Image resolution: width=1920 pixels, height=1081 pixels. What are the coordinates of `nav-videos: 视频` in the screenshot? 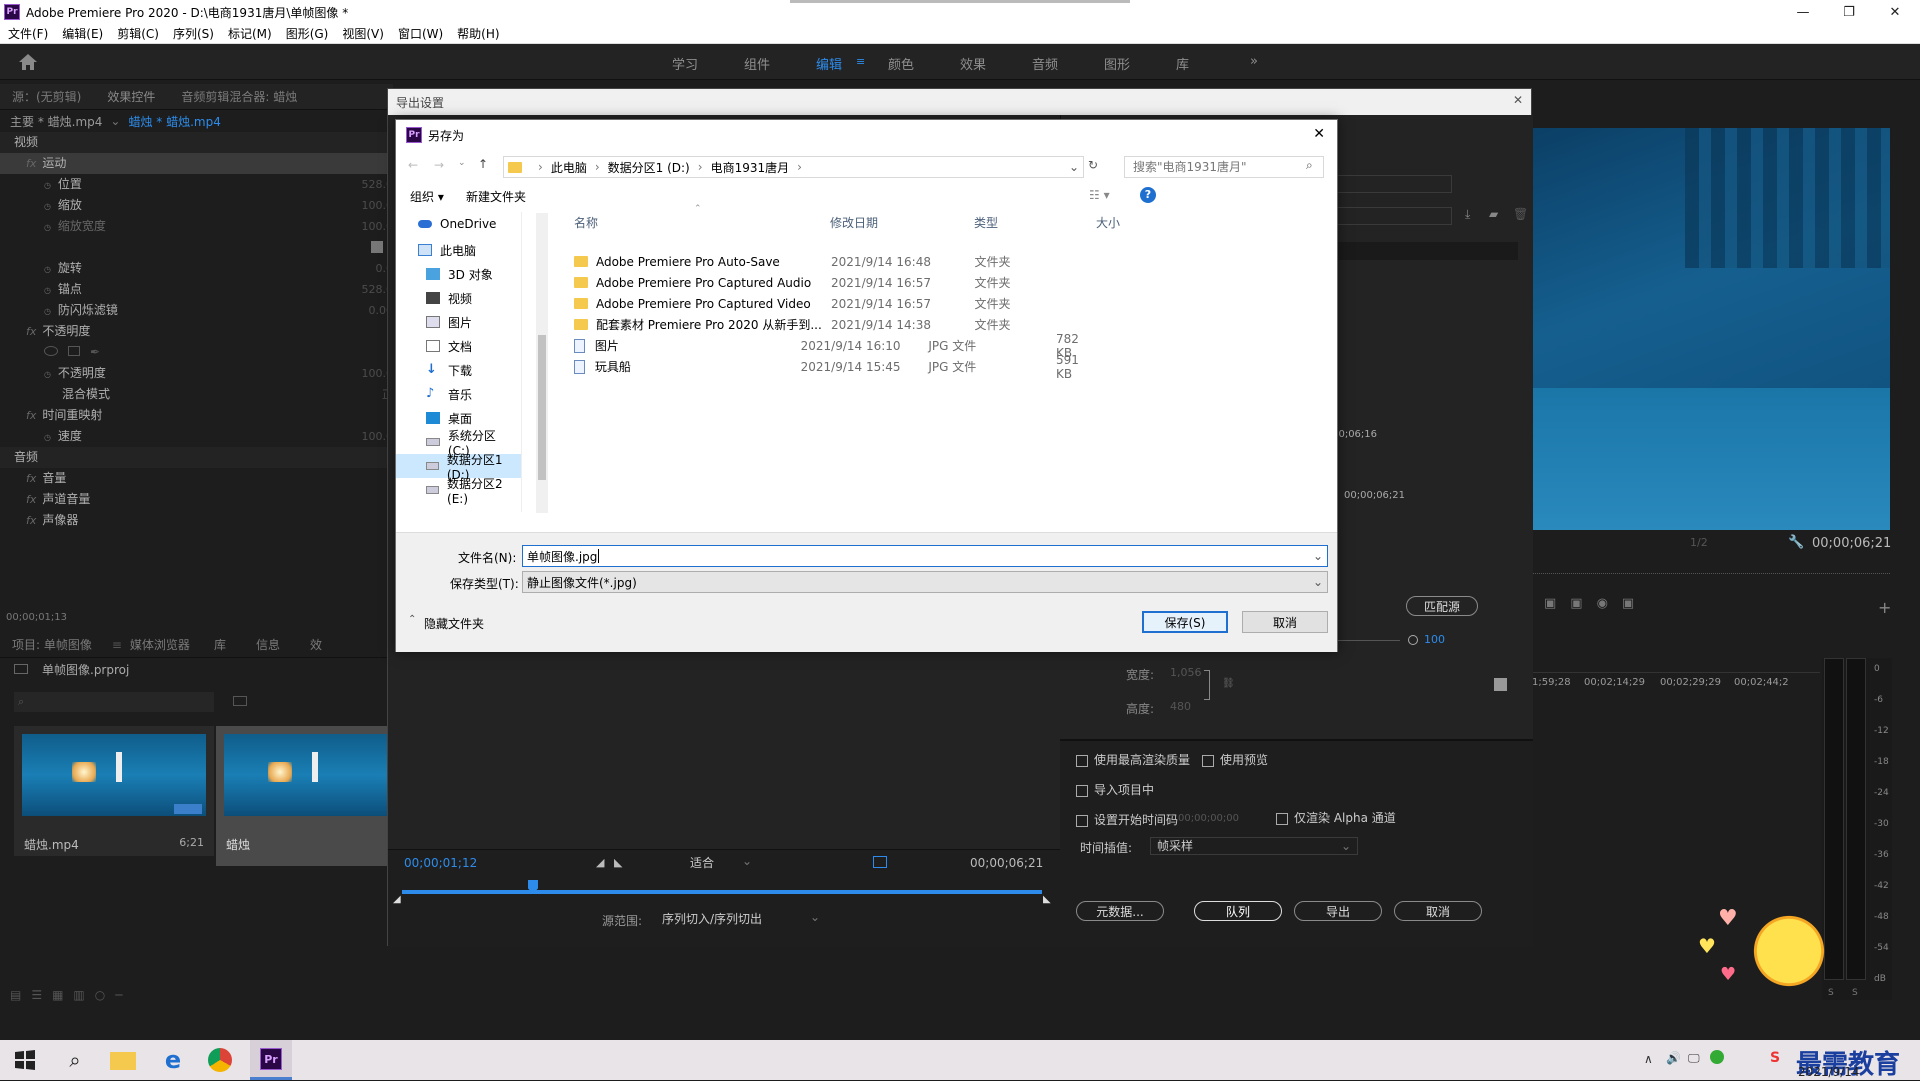 It's located at (458, 298).